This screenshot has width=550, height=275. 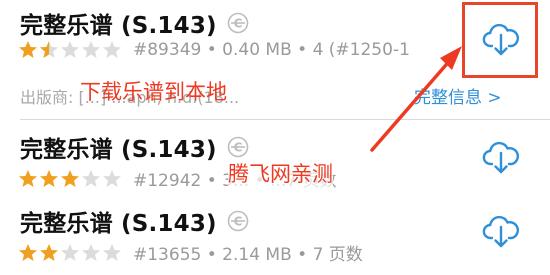 What do you see at coordinates (49, 49) in the screenshot?
I see `star-half-icon` at bounding box center [49, 49].